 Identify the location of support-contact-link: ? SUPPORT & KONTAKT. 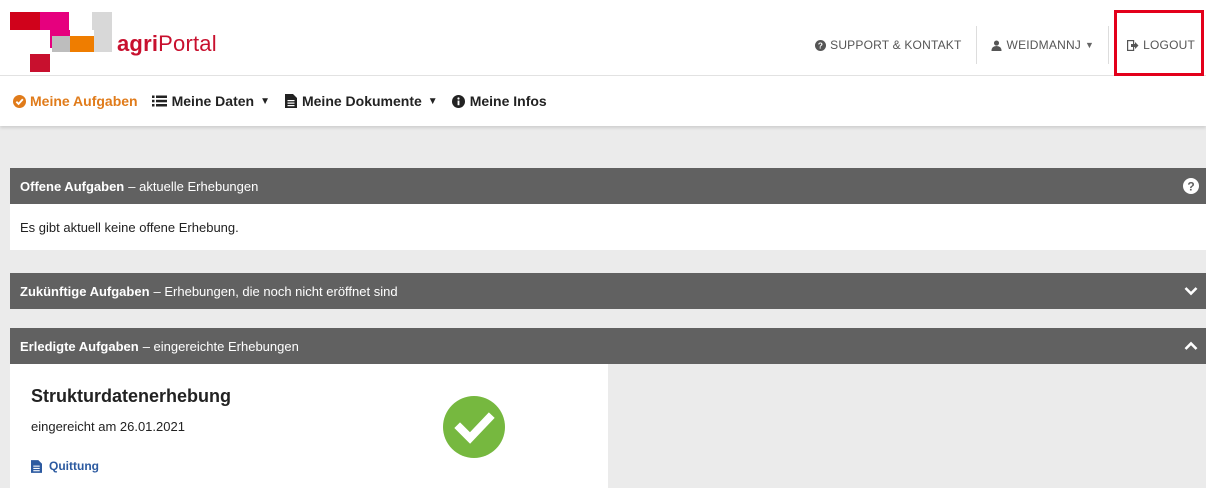
(887, 45).